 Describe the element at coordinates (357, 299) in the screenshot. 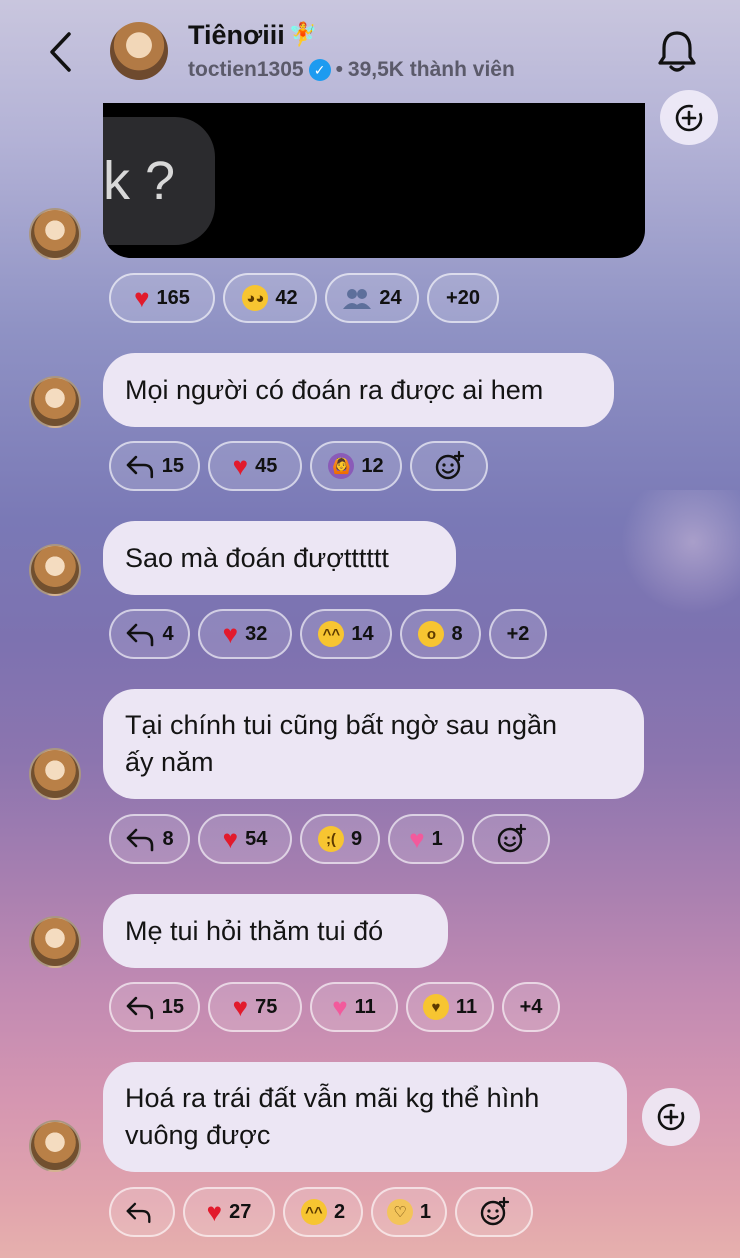

I see `people-silhouette-icon` at that location.